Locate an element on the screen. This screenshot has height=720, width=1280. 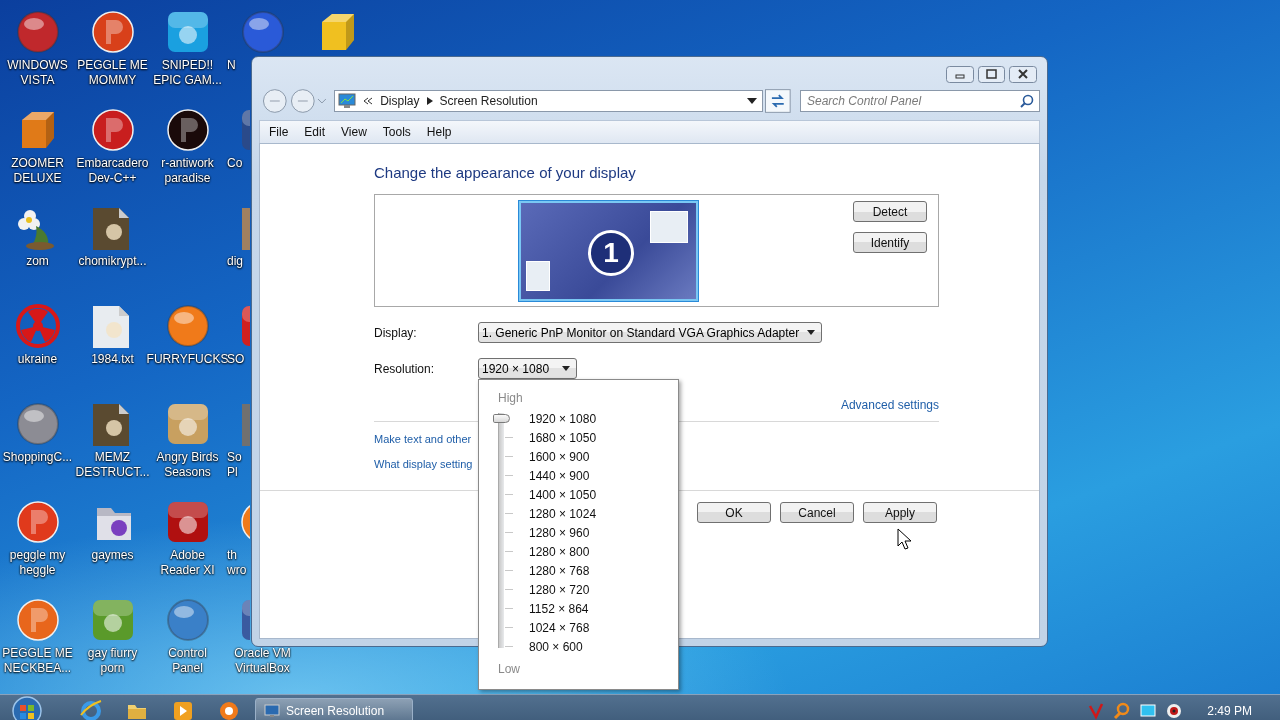
icon-label: Angry Birds Seasons is located at coordinates (187, 465).